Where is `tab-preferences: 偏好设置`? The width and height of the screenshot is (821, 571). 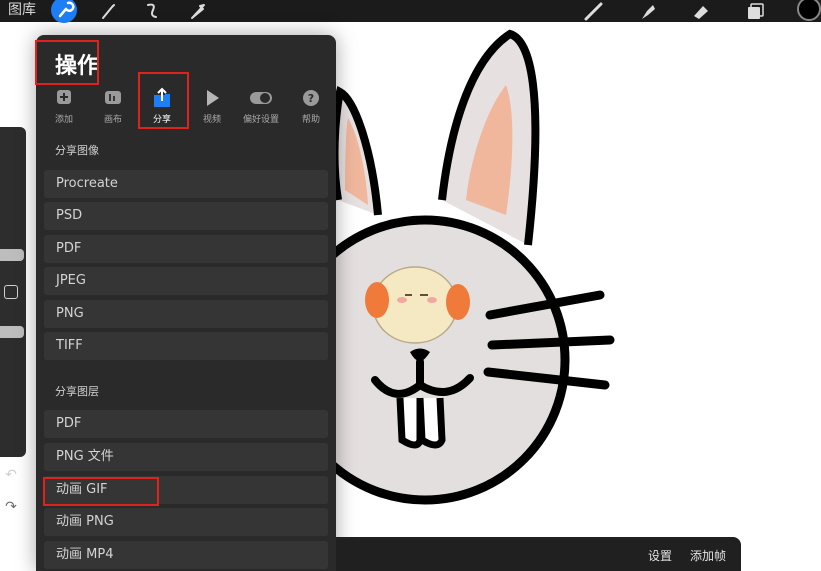
tab-preferences: 偏好设置 is located at coordinates (261, 106).